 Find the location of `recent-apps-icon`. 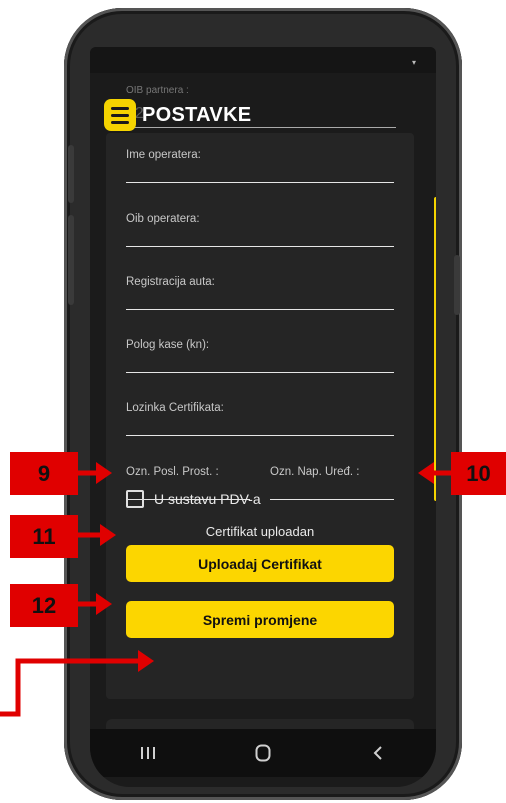

recent-apps-icon is located at coordinates (148, 753).